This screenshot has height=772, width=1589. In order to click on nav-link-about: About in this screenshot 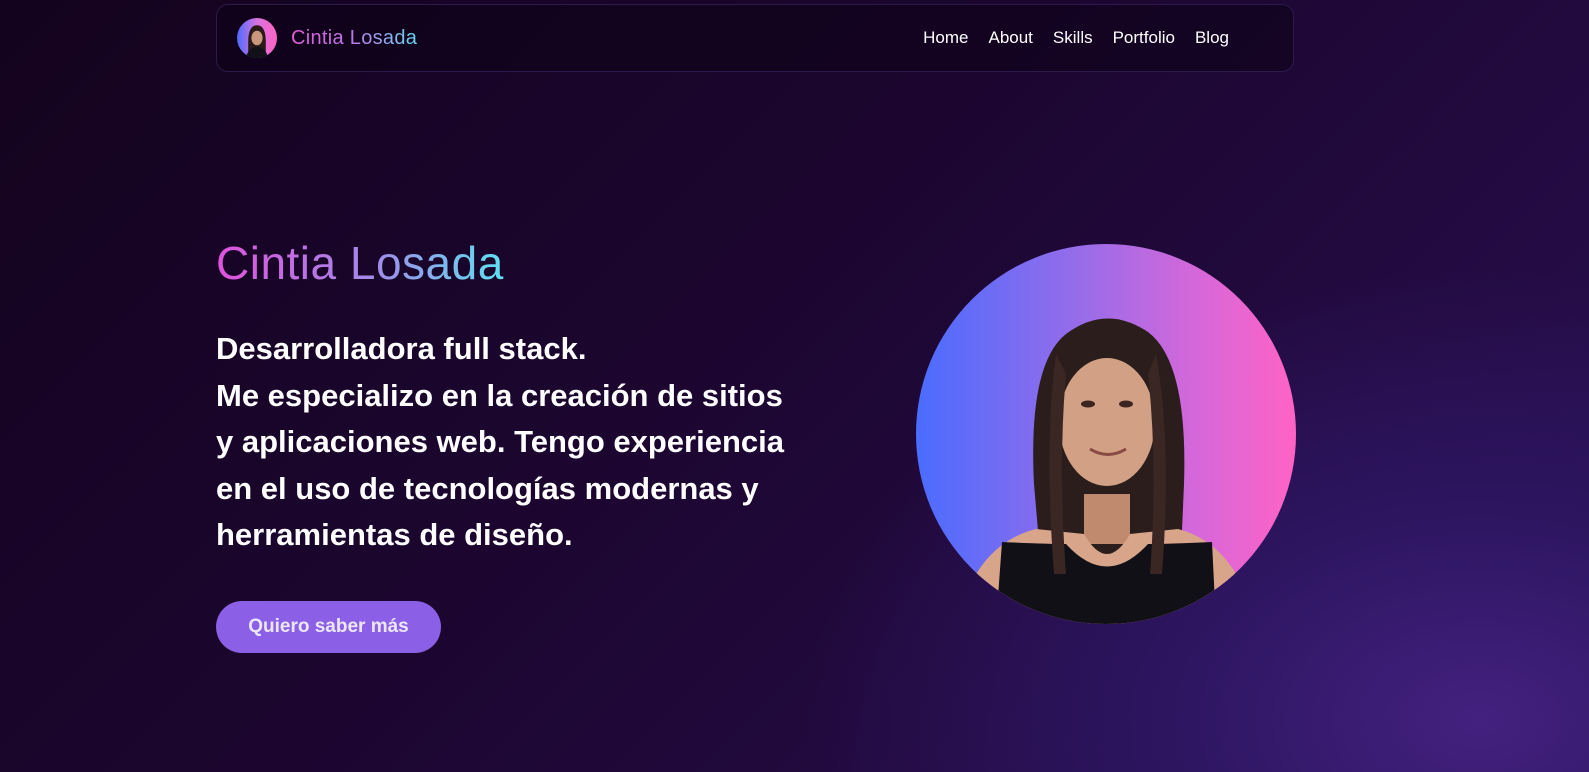, I will do `click(1010, 38)`.